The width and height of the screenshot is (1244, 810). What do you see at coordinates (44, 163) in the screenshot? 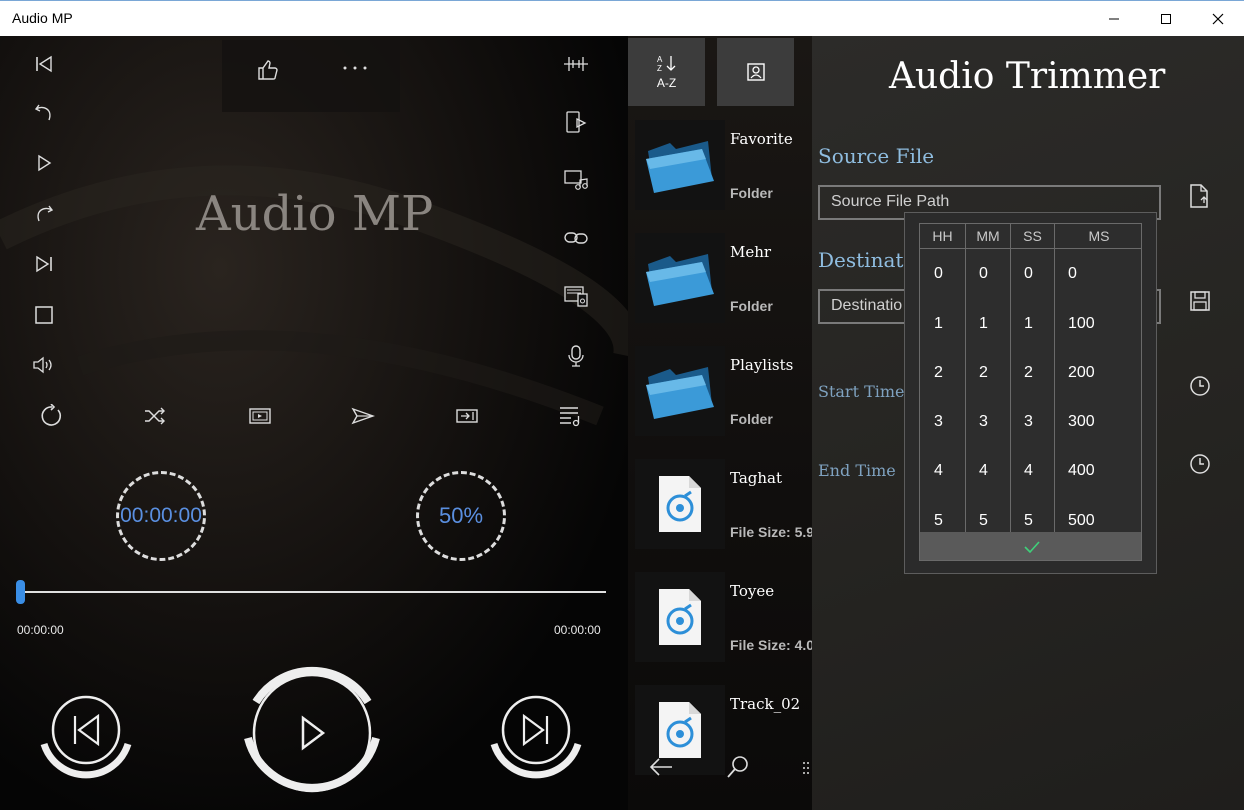
I see `play-small-icon` at bounding box center [44, 163].